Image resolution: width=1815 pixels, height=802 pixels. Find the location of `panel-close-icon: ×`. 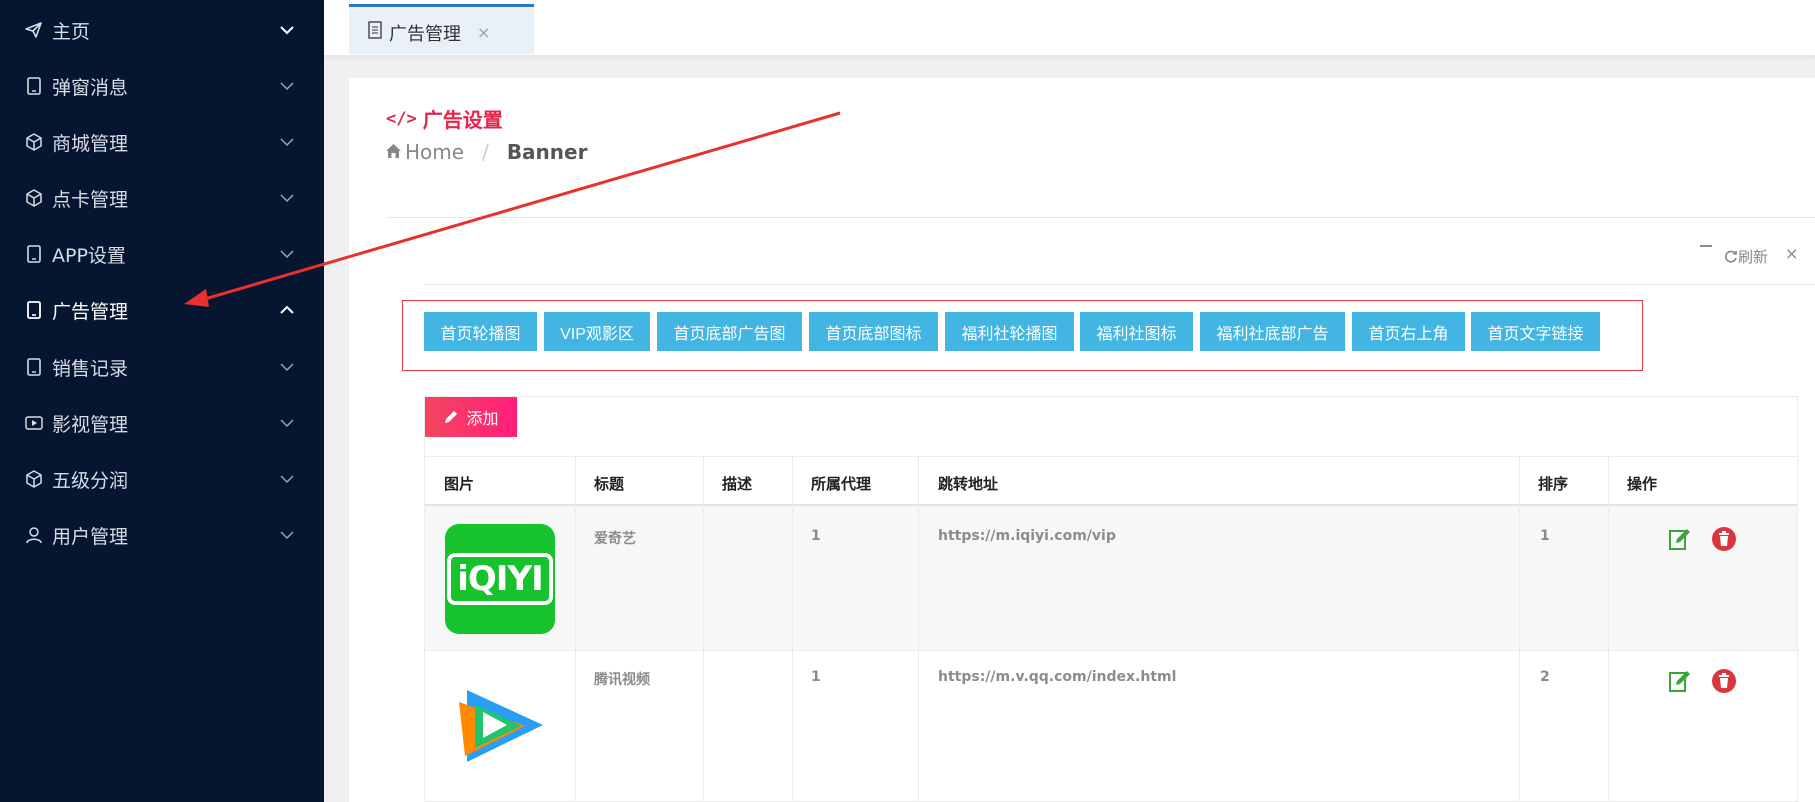

panel-close-icon: × is located at coordinates (1791, 253).